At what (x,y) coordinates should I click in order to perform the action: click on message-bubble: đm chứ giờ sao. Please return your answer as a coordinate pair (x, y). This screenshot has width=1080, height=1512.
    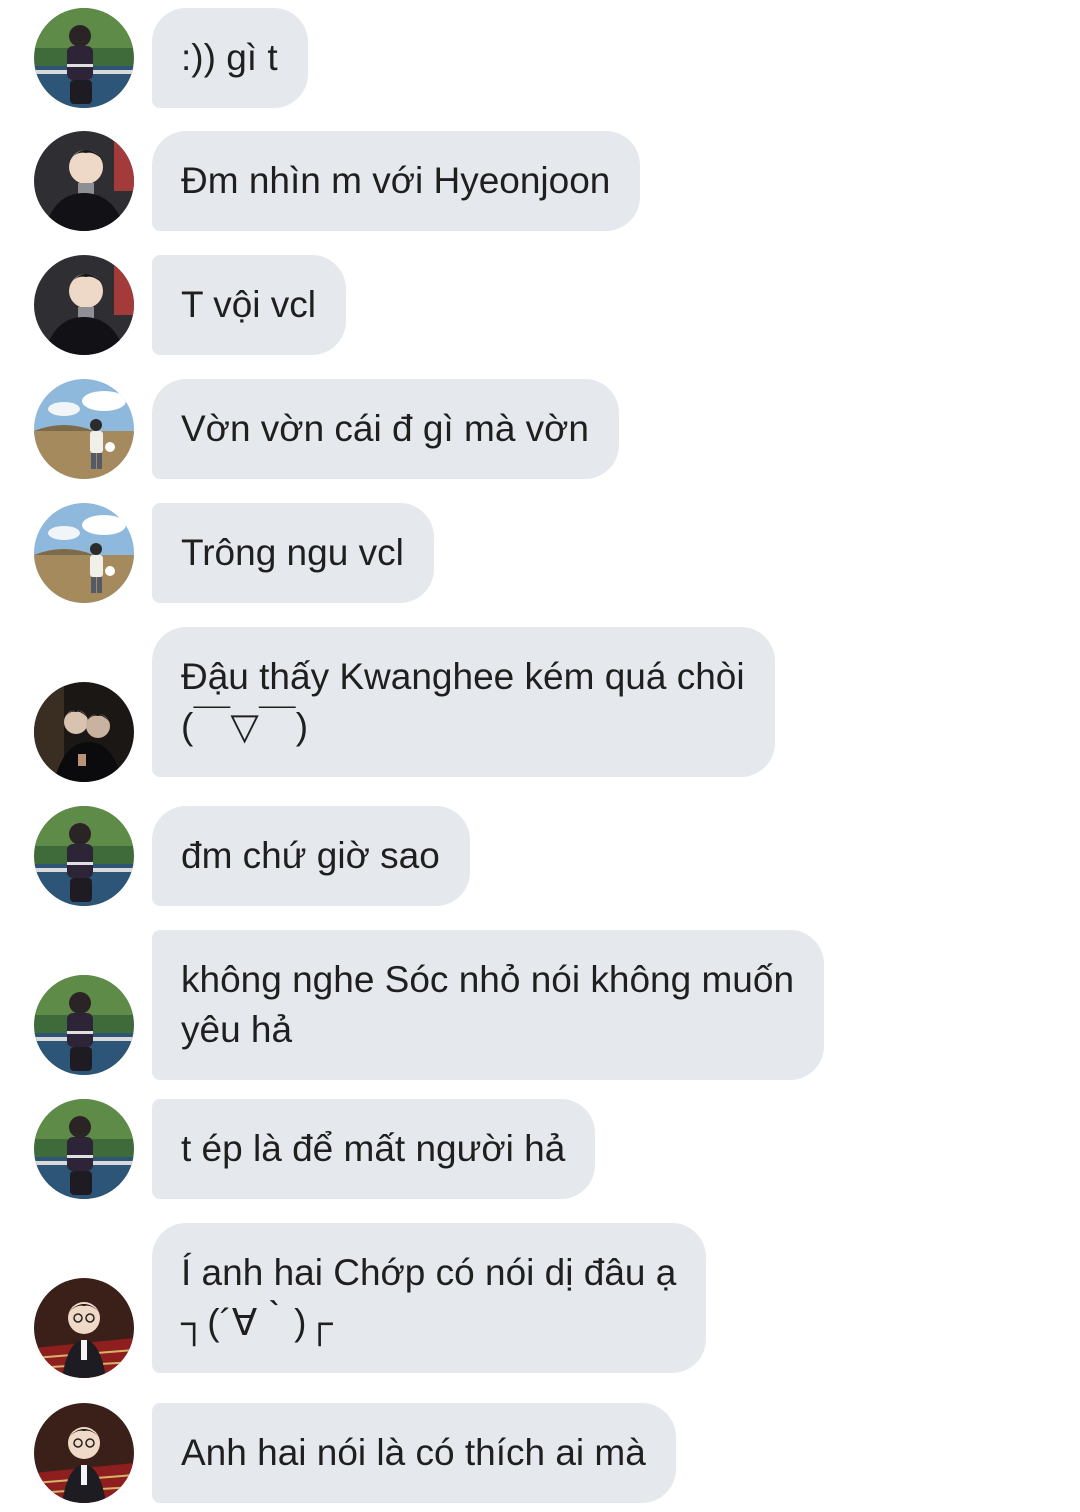
    Looking at the image, I should click on (311, 856).